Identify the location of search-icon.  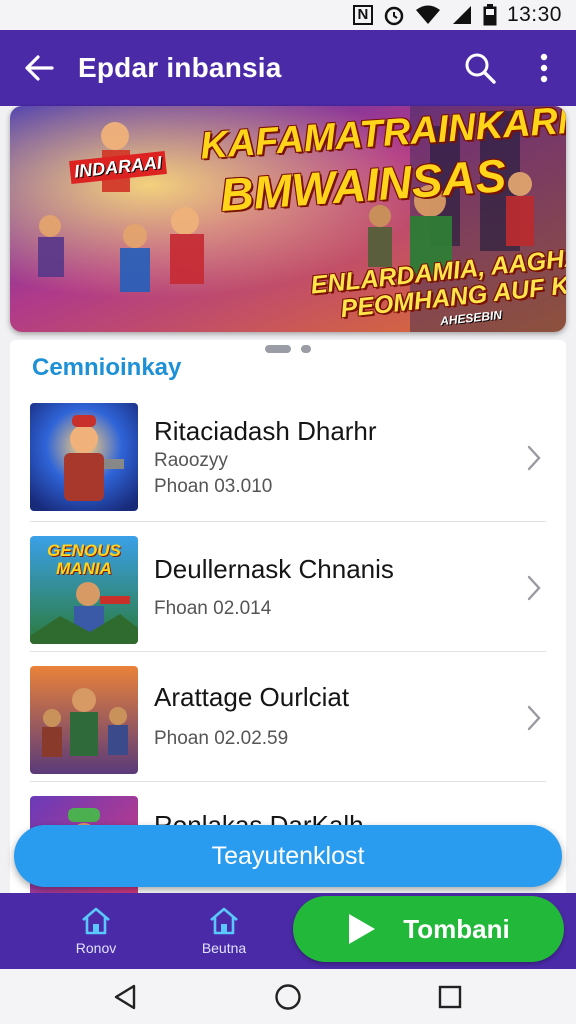
(480, 68).